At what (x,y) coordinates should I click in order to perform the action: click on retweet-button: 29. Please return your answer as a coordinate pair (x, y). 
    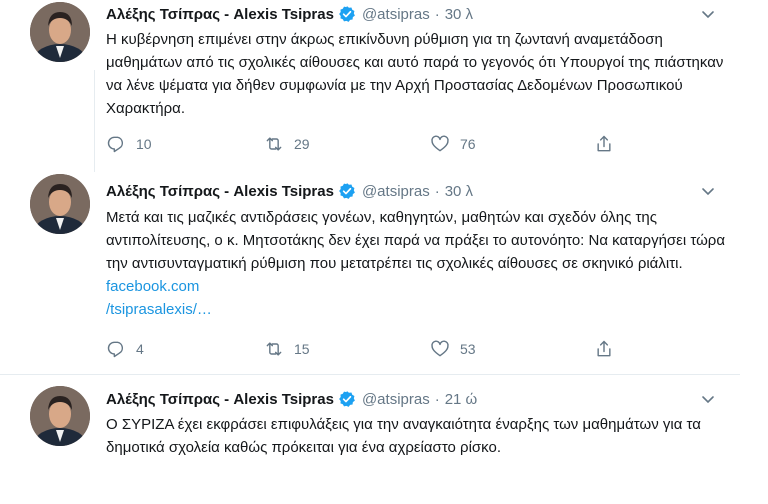
    Looking at the image, I should click on (287, 144).